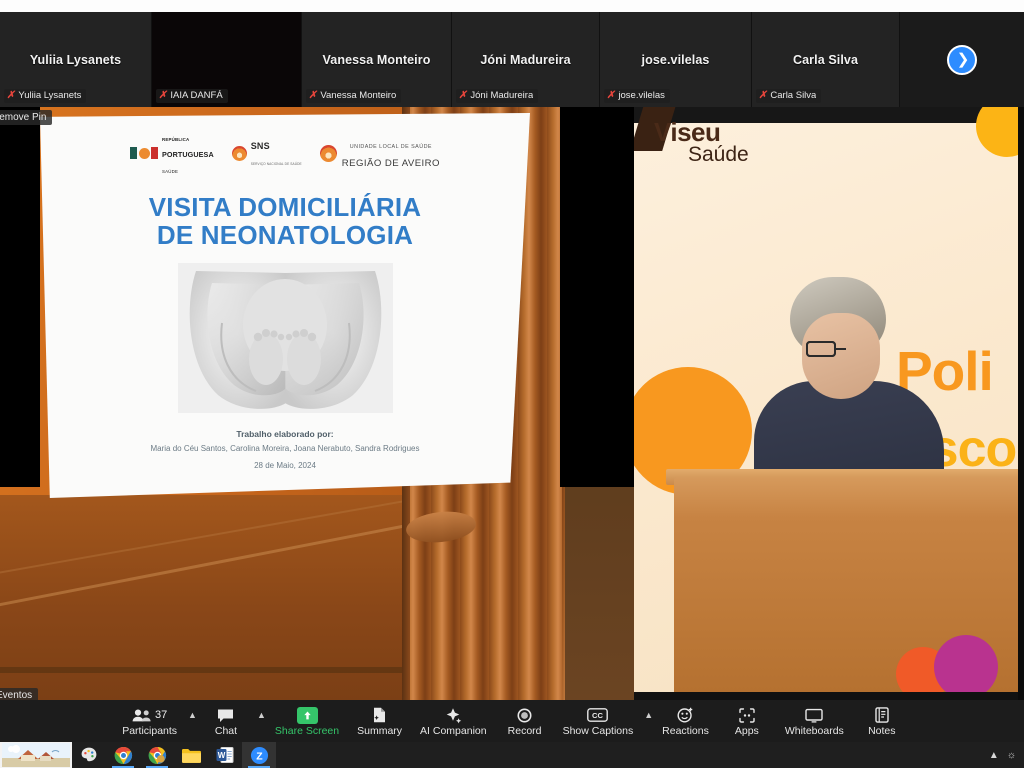 This screenshot has width=1024, height=768. I want to click on participant-tile: Vanessa Monteiro ✗ Vanessa Monteiro, so click(377, 59).